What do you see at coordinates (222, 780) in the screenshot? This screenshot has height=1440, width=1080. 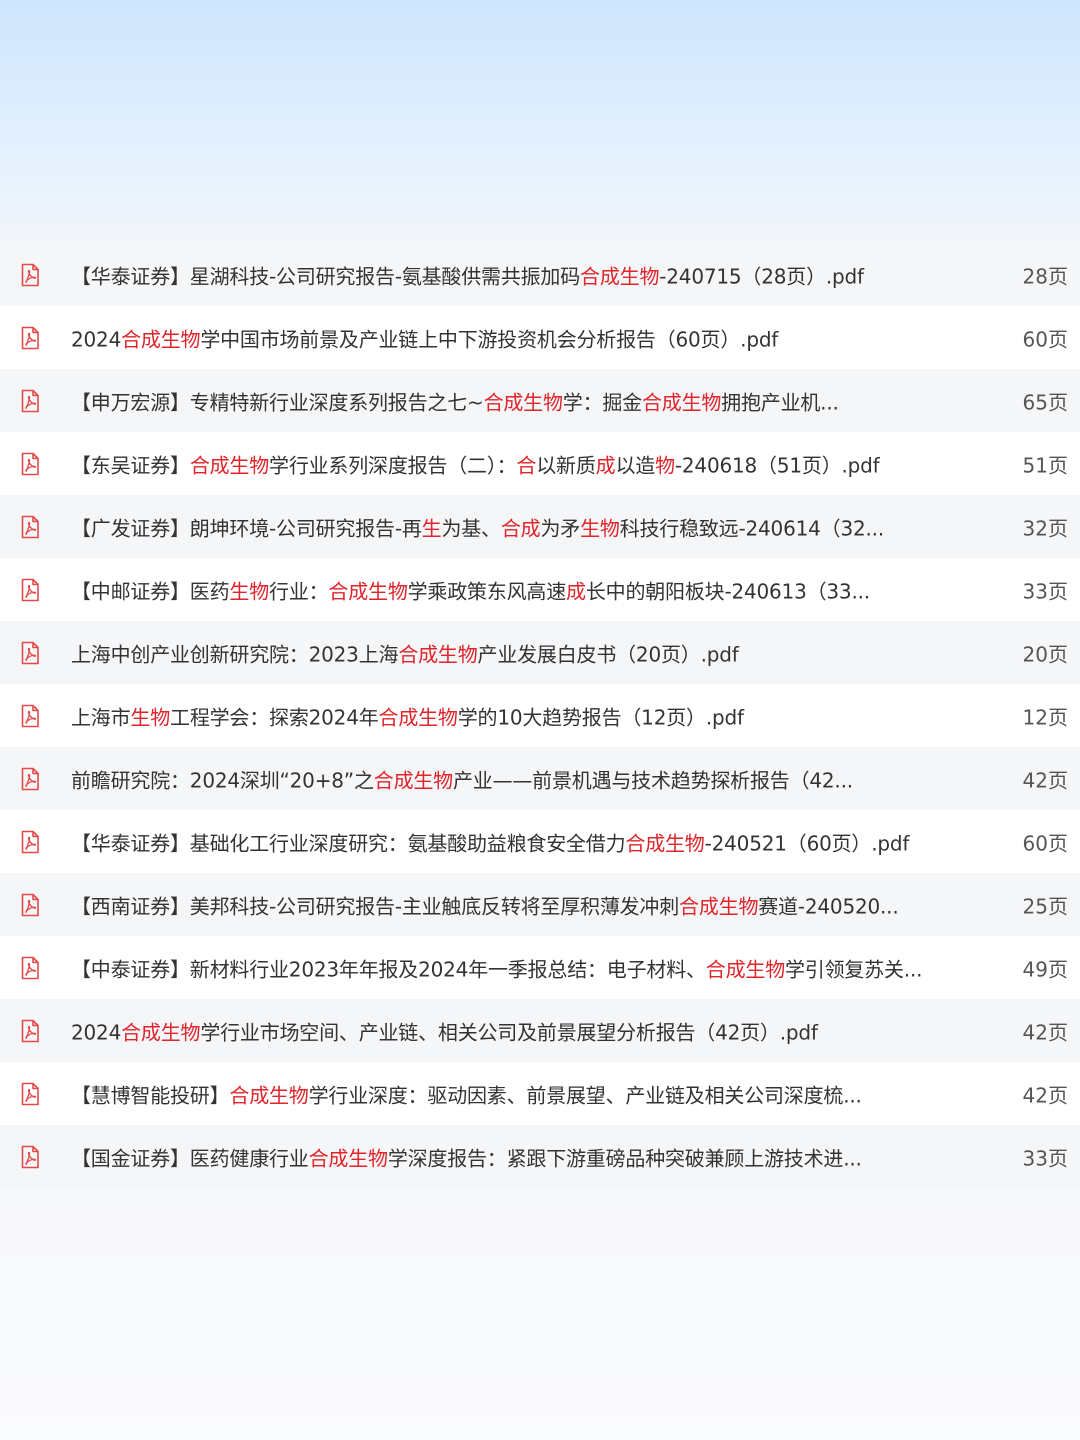 I see `title-text: 前瞻研究院：2024深圳“20+8”之` at bounding box center [222, 780].